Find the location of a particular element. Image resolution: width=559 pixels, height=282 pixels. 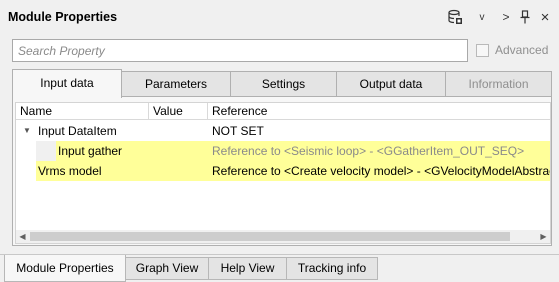

search-input is located at coordinates (240, 50).